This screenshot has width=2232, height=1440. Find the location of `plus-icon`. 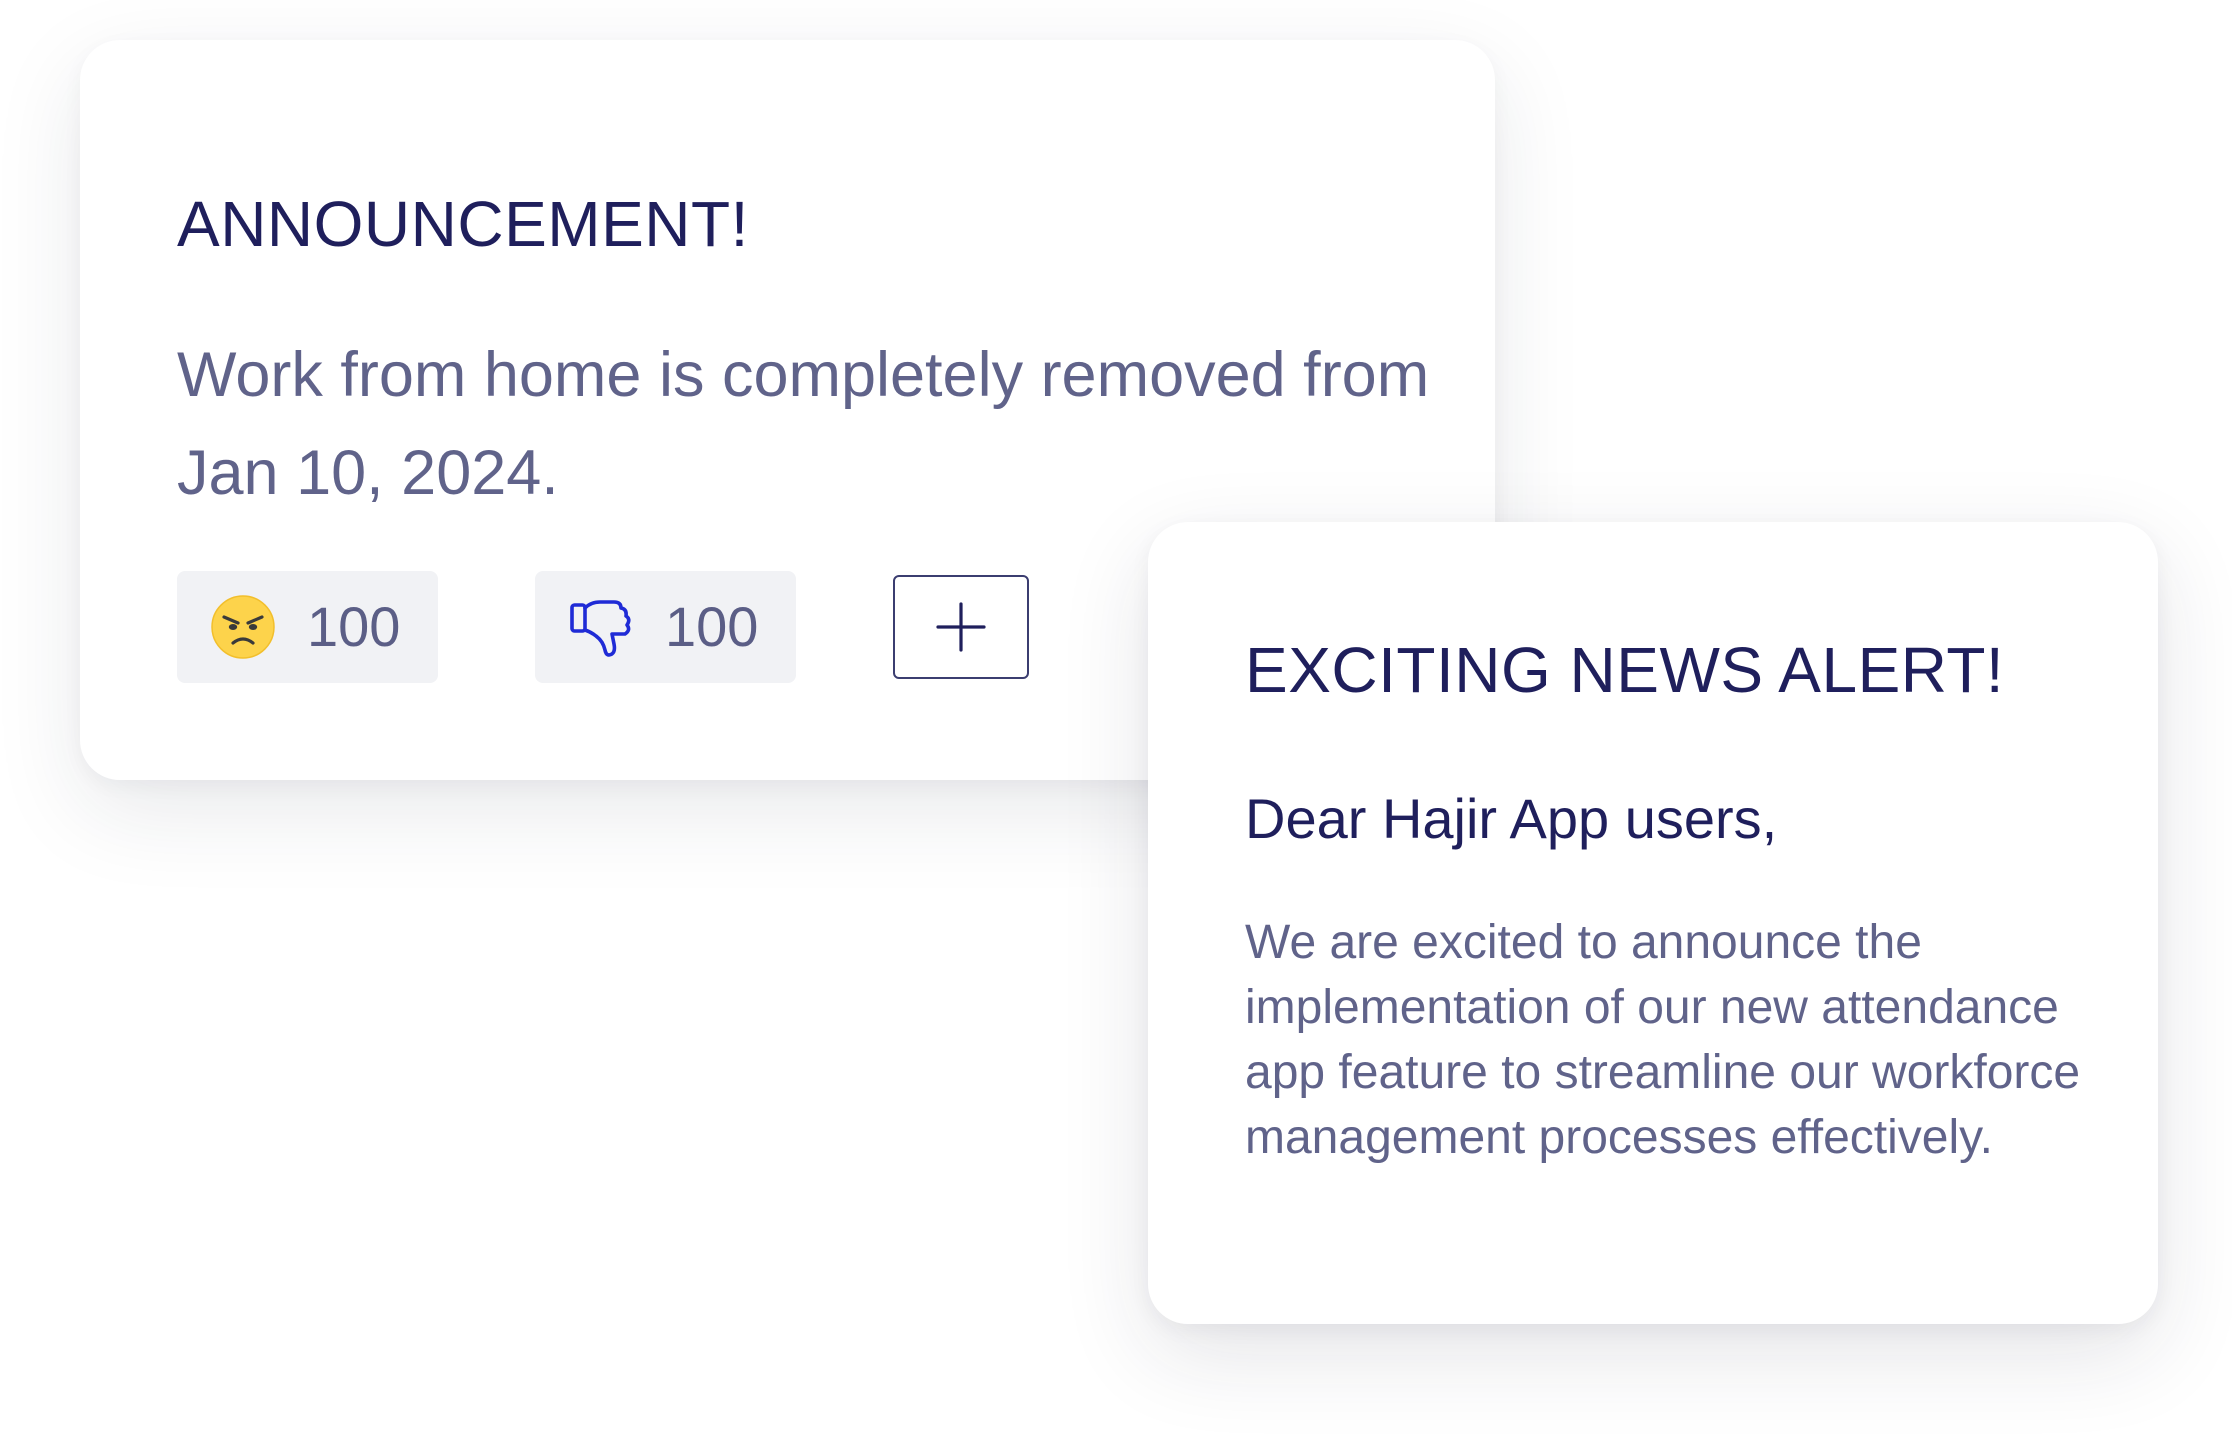

plus-icon is located at coordinates (961, 627).